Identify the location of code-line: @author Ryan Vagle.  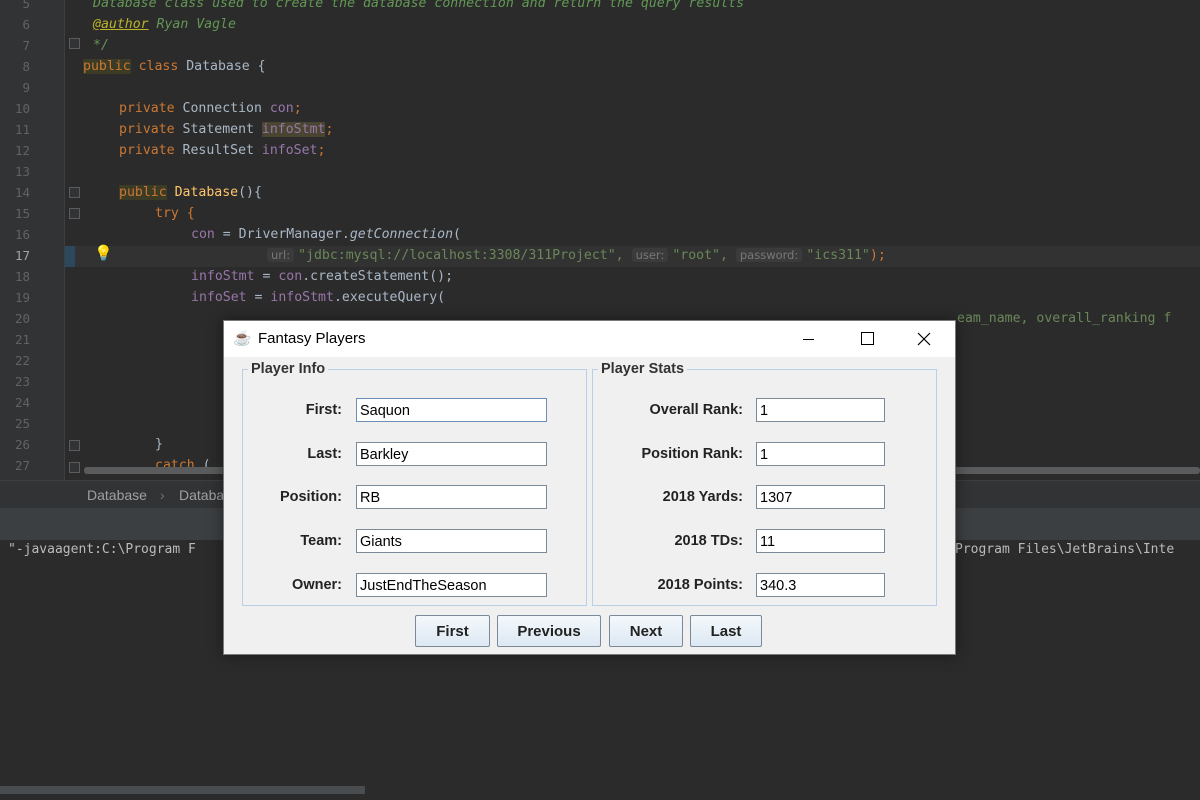
(164, 24).